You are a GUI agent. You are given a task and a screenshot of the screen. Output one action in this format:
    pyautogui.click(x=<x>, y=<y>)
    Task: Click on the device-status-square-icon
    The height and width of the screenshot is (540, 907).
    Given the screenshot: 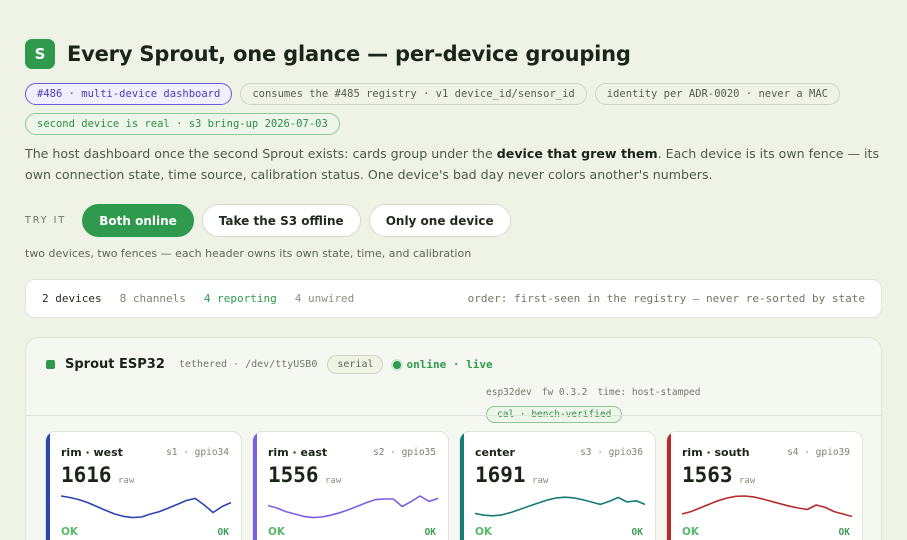 What is the action you would take?
    pyautogui.click(x=50, y=364)
    